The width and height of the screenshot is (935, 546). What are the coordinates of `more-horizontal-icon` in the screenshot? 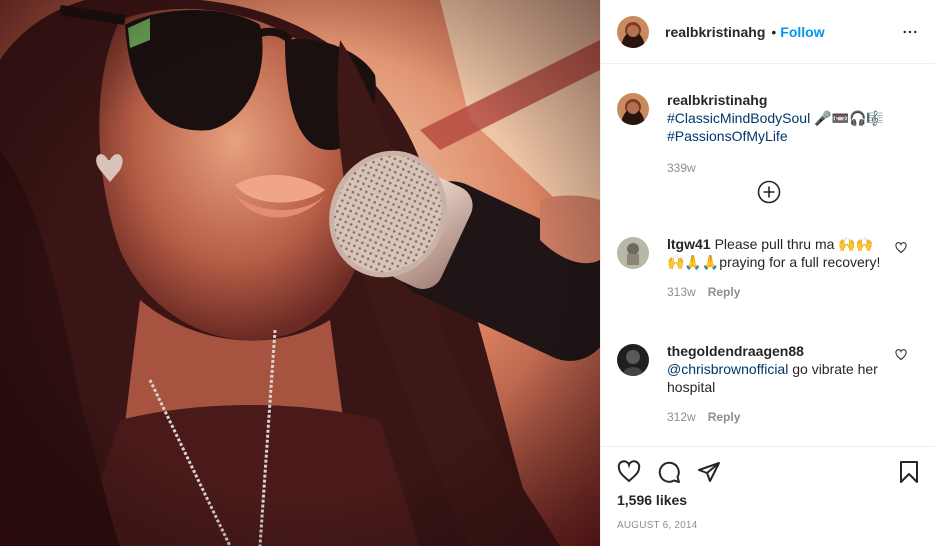 It's located at (910, 32).